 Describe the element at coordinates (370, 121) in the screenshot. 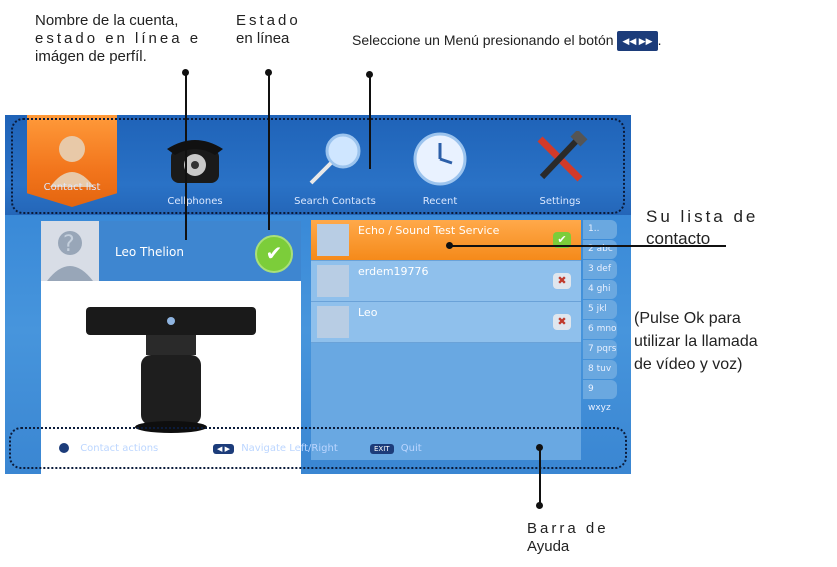

I see `leader-line-menu` at that location.